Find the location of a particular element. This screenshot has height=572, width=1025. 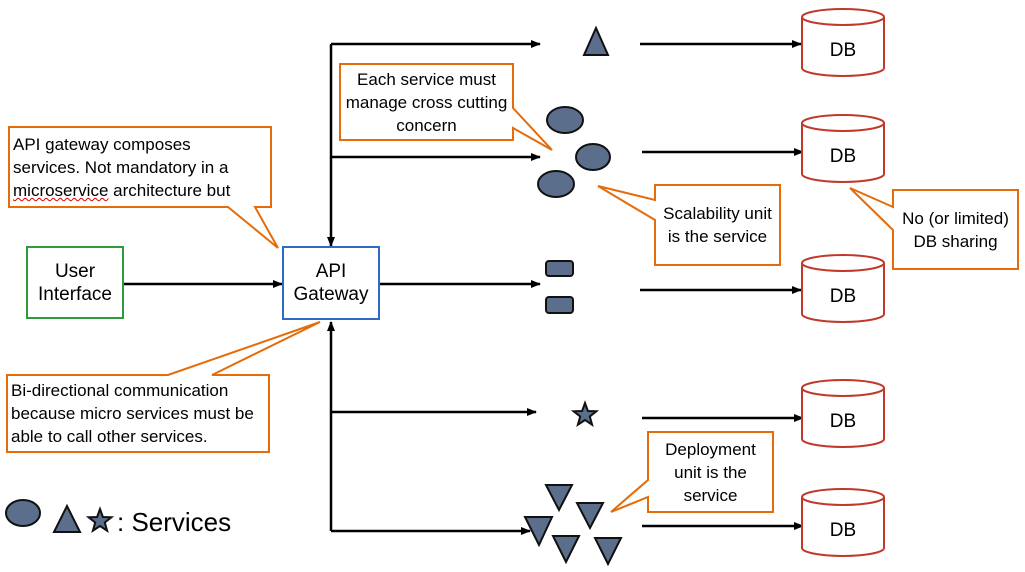

callout-scalability: Scalability unit is the service is located at coordinates (717, 225).